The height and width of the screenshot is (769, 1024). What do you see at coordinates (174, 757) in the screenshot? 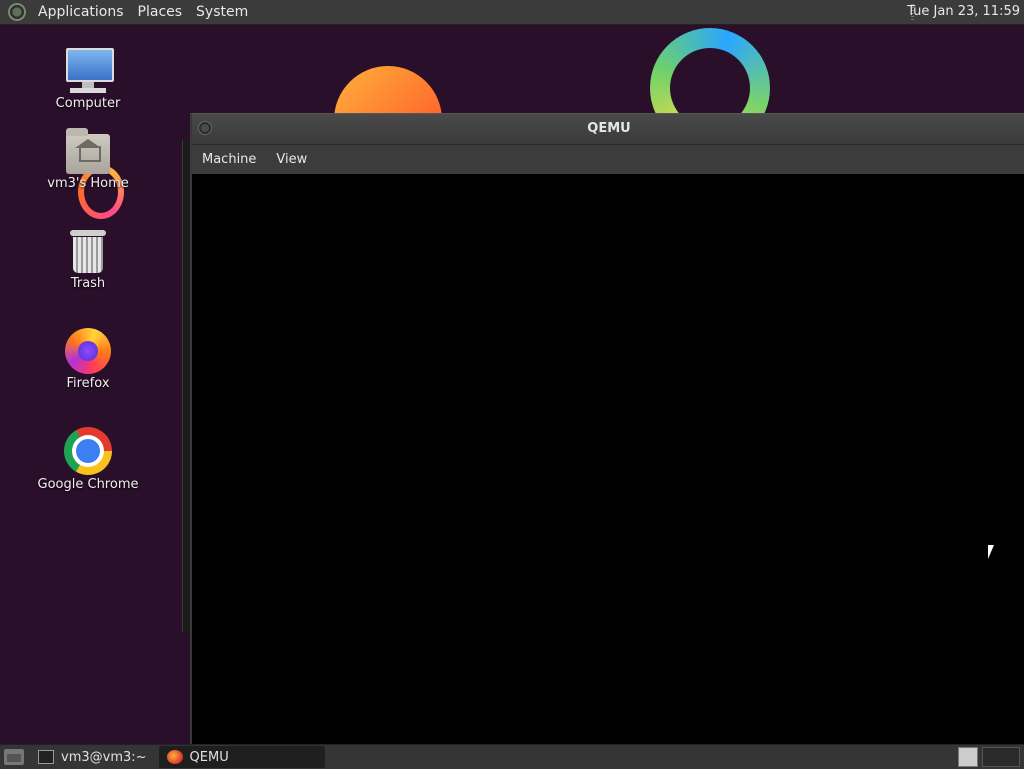
I see `qemu-icon` at bounding box center [174, 757].